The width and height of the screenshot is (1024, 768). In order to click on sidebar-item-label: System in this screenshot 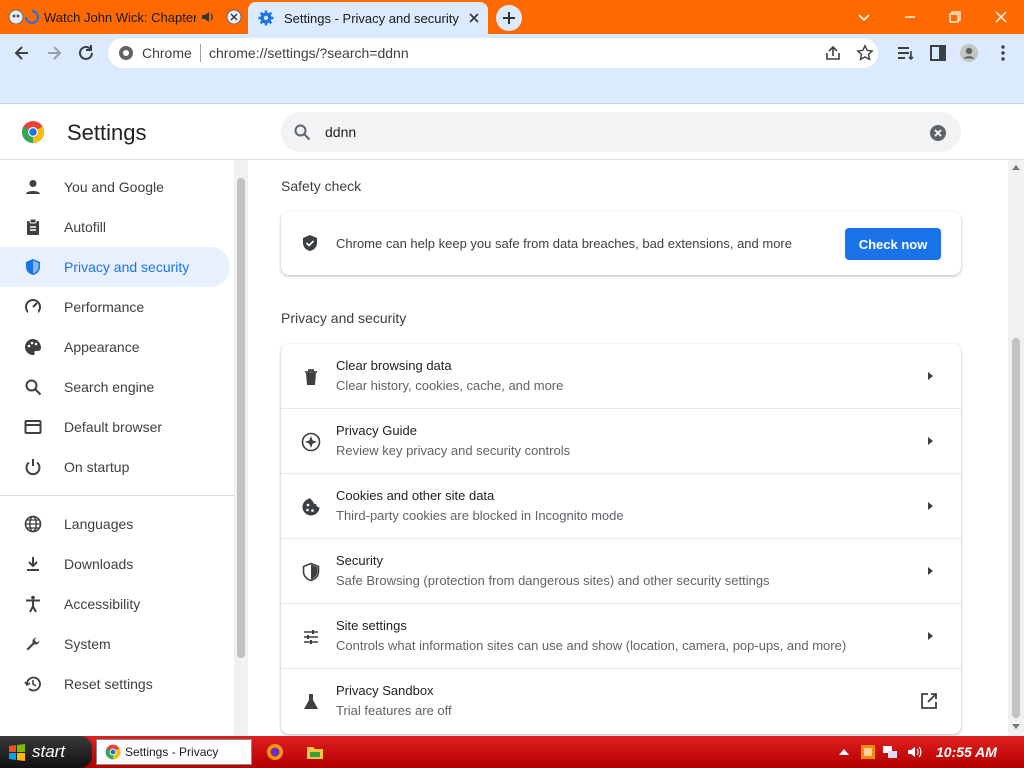, I will do `click(87, 644)`.